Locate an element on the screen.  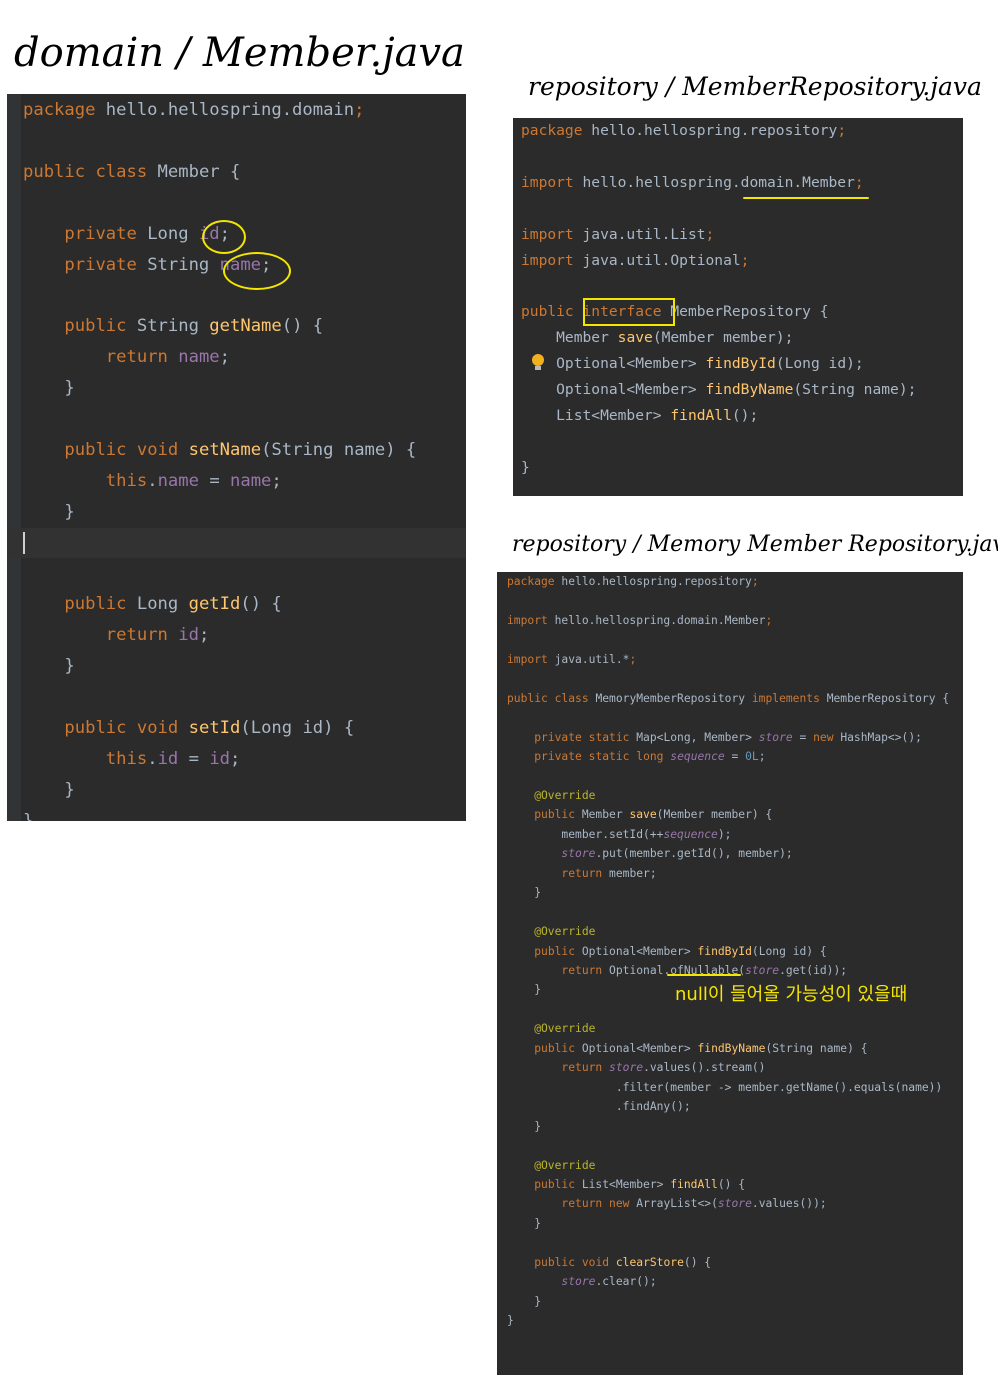
code-line: store.put(member.getId(), member); is located at coordinates (677, 854).